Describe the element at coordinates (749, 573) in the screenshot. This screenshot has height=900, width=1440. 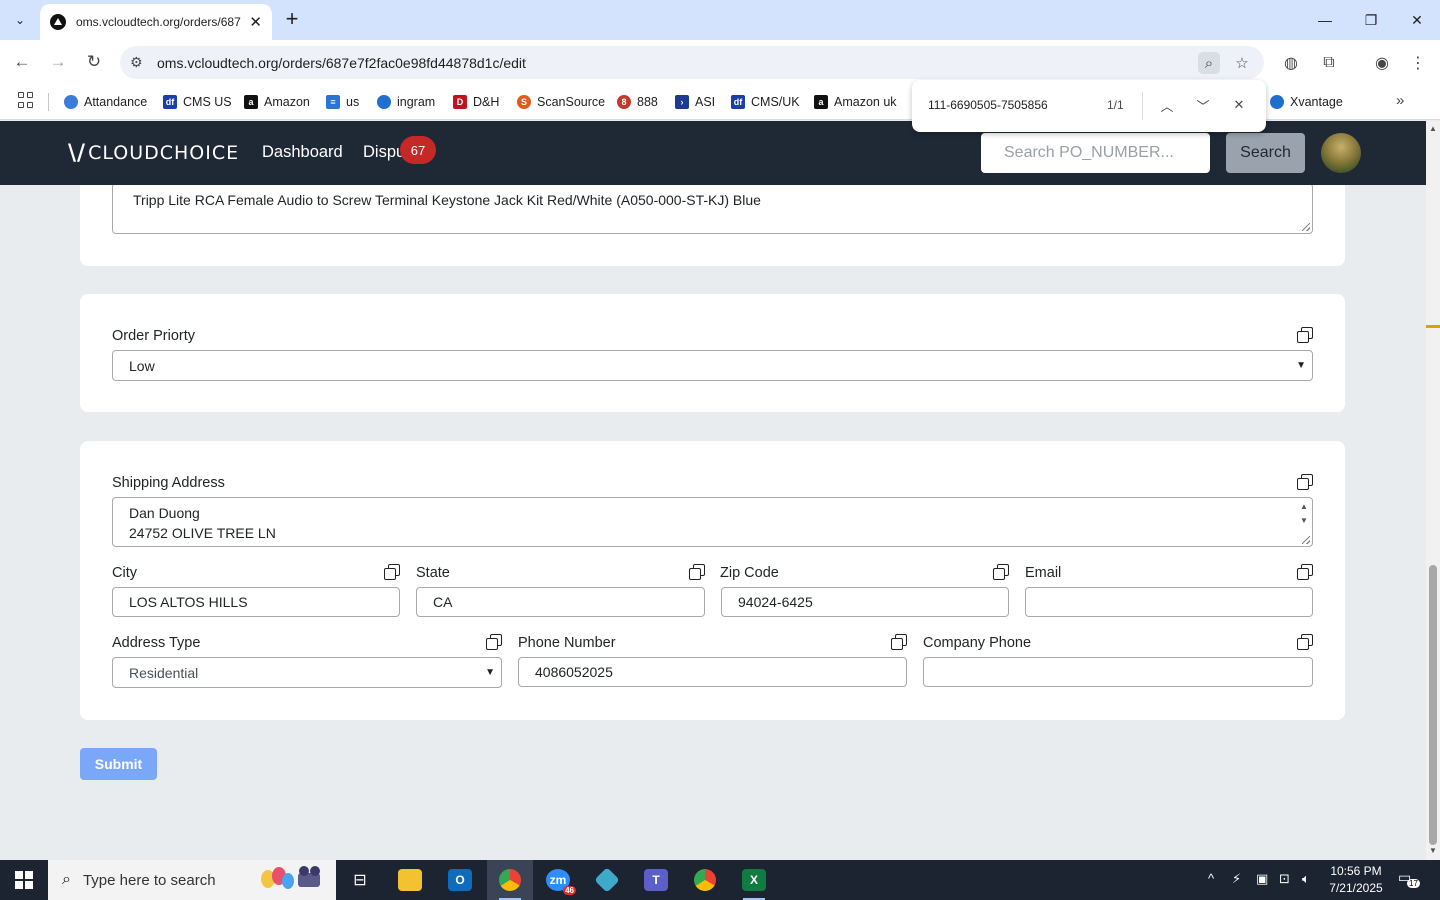
I see `zip-code-label: Zip Code` at that location.